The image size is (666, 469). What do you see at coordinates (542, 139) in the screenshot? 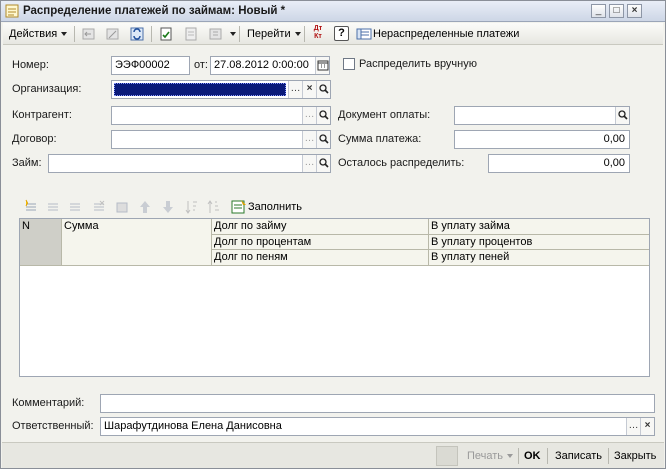
I see `payment-sum-field: 0,00` at bounding box center [542, 139].